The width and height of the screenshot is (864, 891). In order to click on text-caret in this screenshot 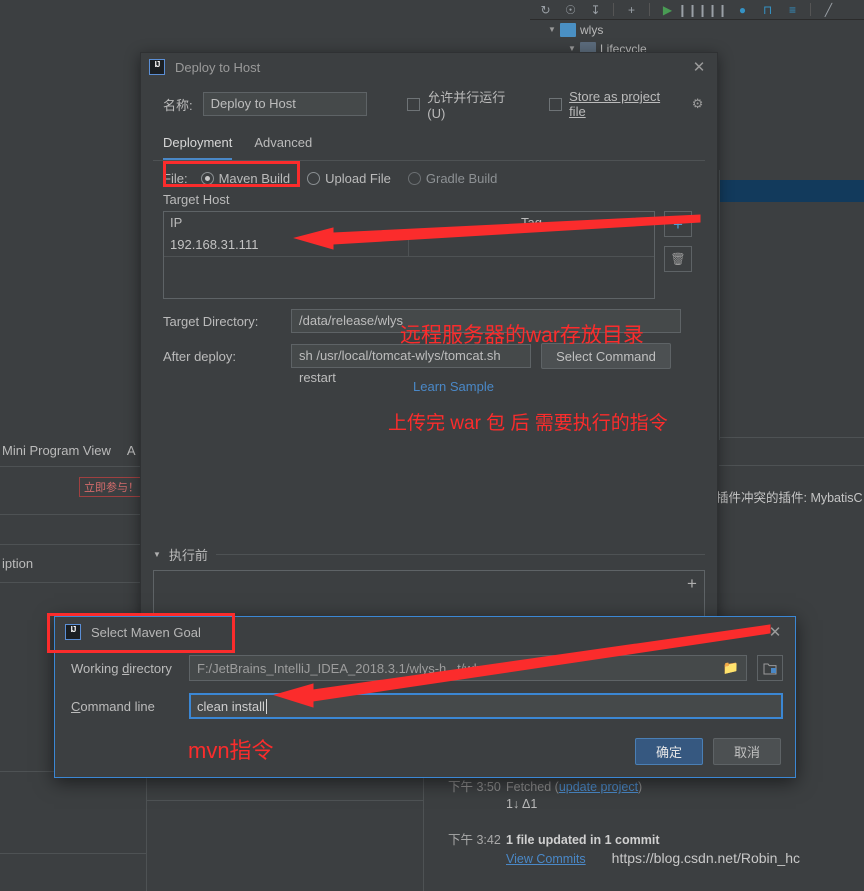, I will do `click(266, 706)`.